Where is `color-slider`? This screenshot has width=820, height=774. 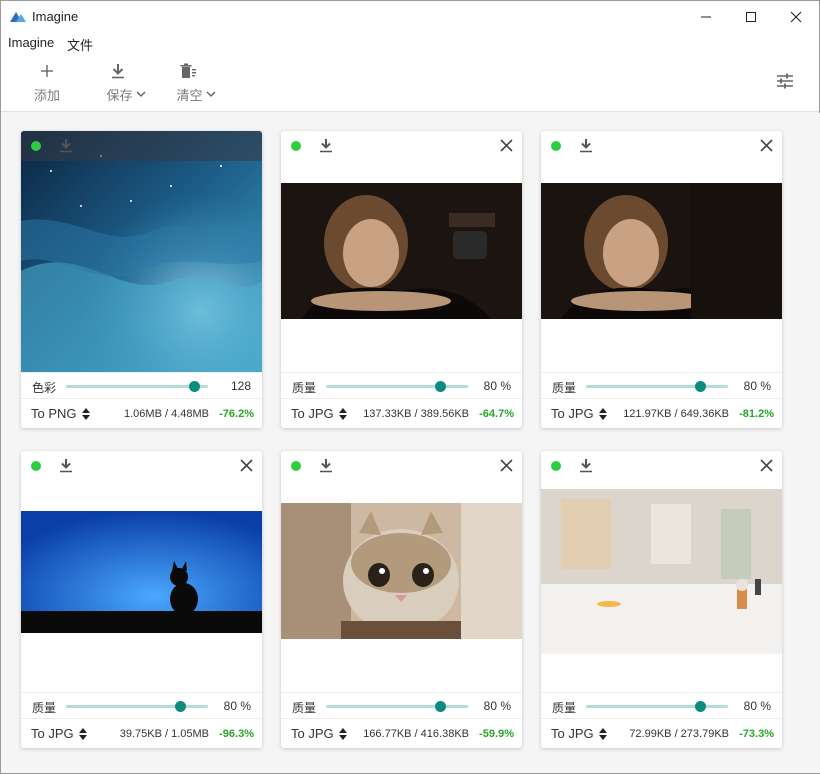
color-slider is located at coordinates (137, 386).